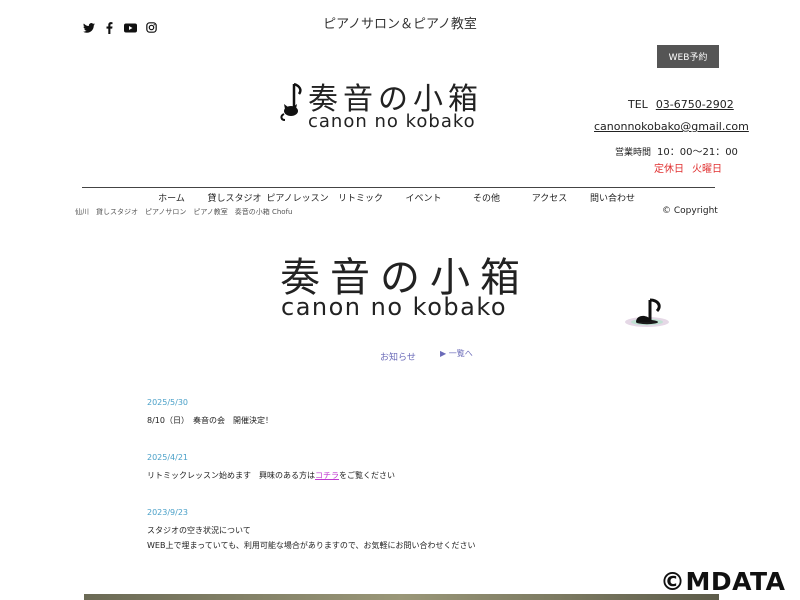  What do you see at coordinates (633, 153) in the screenshot?
I see `hours-label: 営業時間` at bounding box center [633, 153].